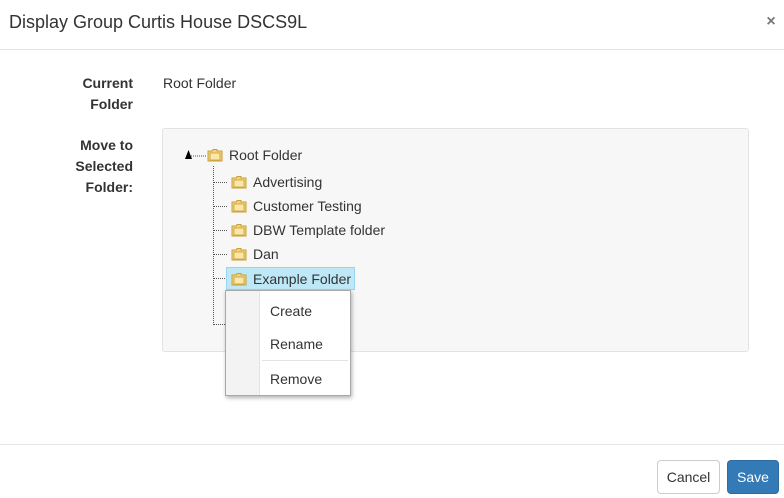 This screenshot has width=784, height=498. What do you see at coordinates (392, 25) in the screenshot?
I see `modal-header: Display Group Curtis House DSCS9L ×` at bounding box center [392, 25].